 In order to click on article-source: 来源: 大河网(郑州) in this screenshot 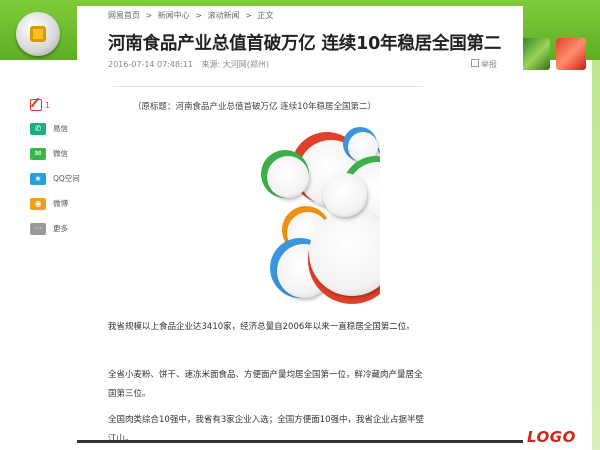, I will do `click(235, 64)`.